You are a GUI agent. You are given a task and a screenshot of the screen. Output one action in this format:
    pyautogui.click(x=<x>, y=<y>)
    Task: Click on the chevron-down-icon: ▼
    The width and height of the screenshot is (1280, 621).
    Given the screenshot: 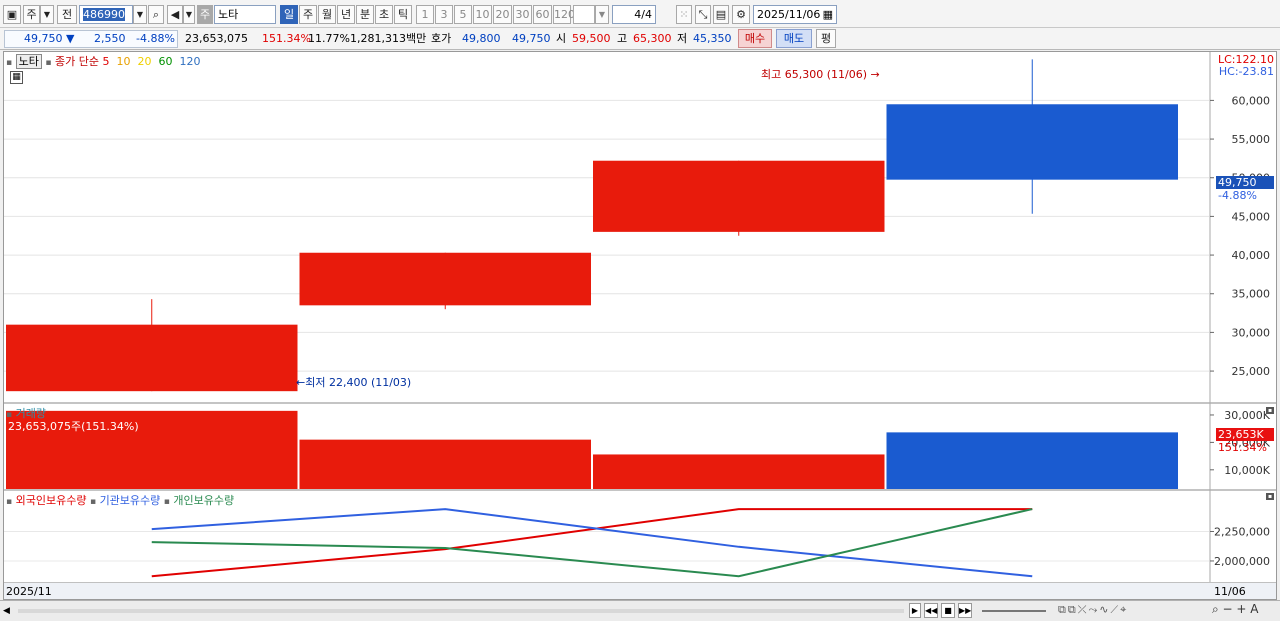 What is the action you would take?
    pyautogui.click(x=47, y=14)
    